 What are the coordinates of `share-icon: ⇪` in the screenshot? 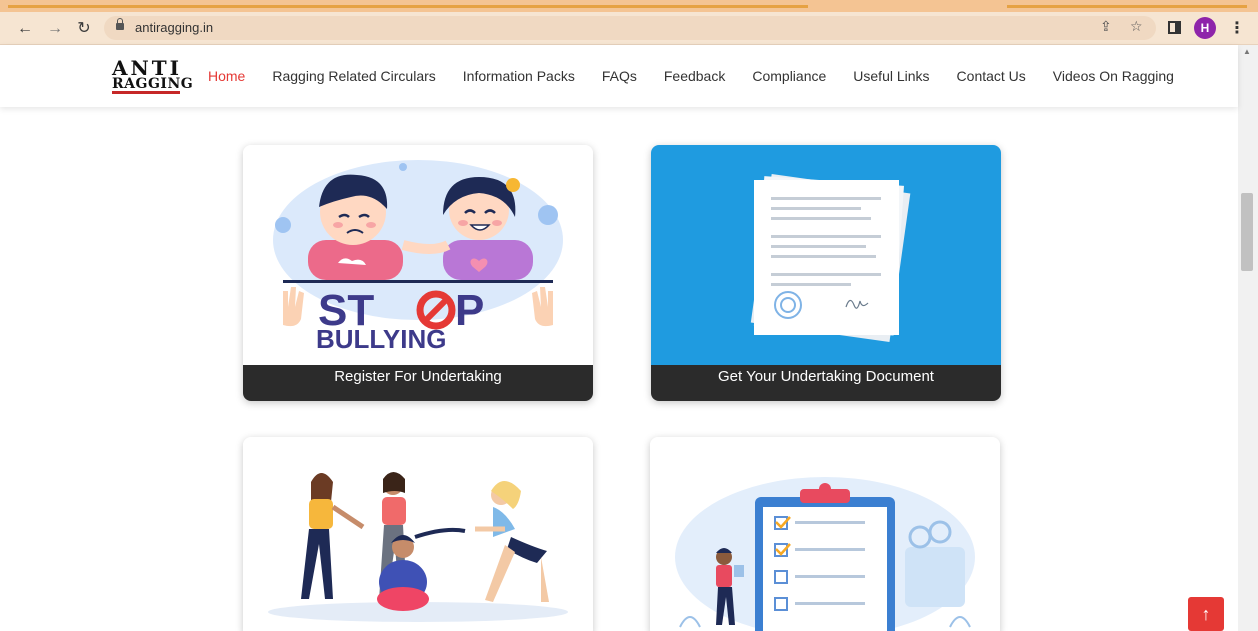 It's located at (1106, 26).